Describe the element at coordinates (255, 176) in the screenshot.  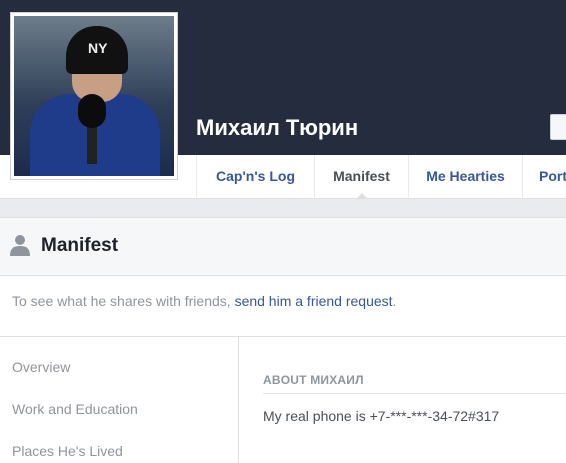
I see `tab-caps-log: Cap'n's Log` at that location.